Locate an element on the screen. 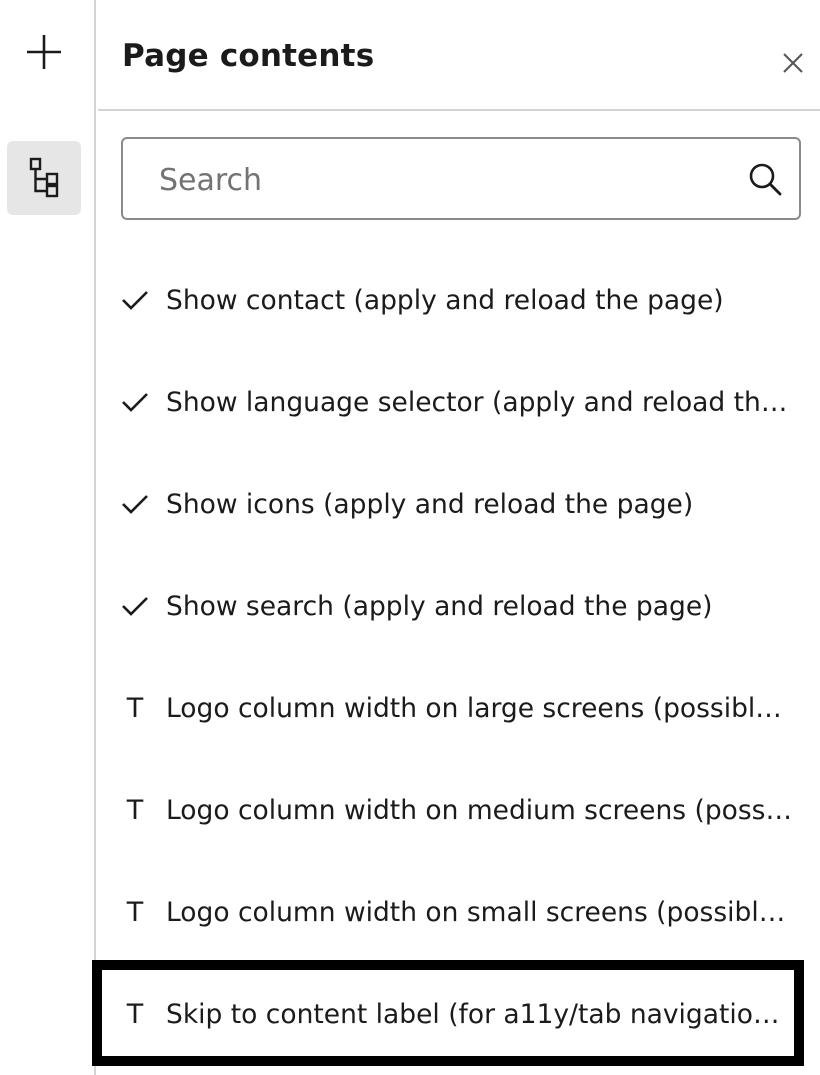  close-icon is located at coordinates (793, 63).